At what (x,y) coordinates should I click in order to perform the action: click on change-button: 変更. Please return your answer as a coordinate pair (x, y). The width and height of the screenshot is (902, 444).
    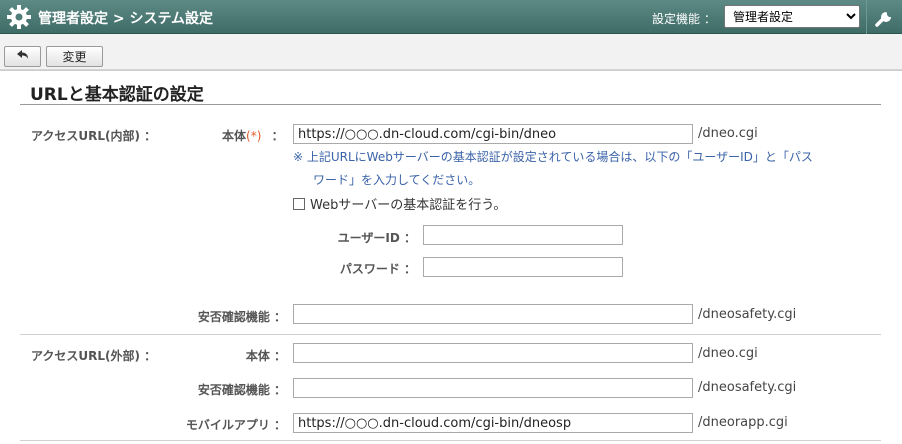
    Looking at the image, I should click on (74, 56).